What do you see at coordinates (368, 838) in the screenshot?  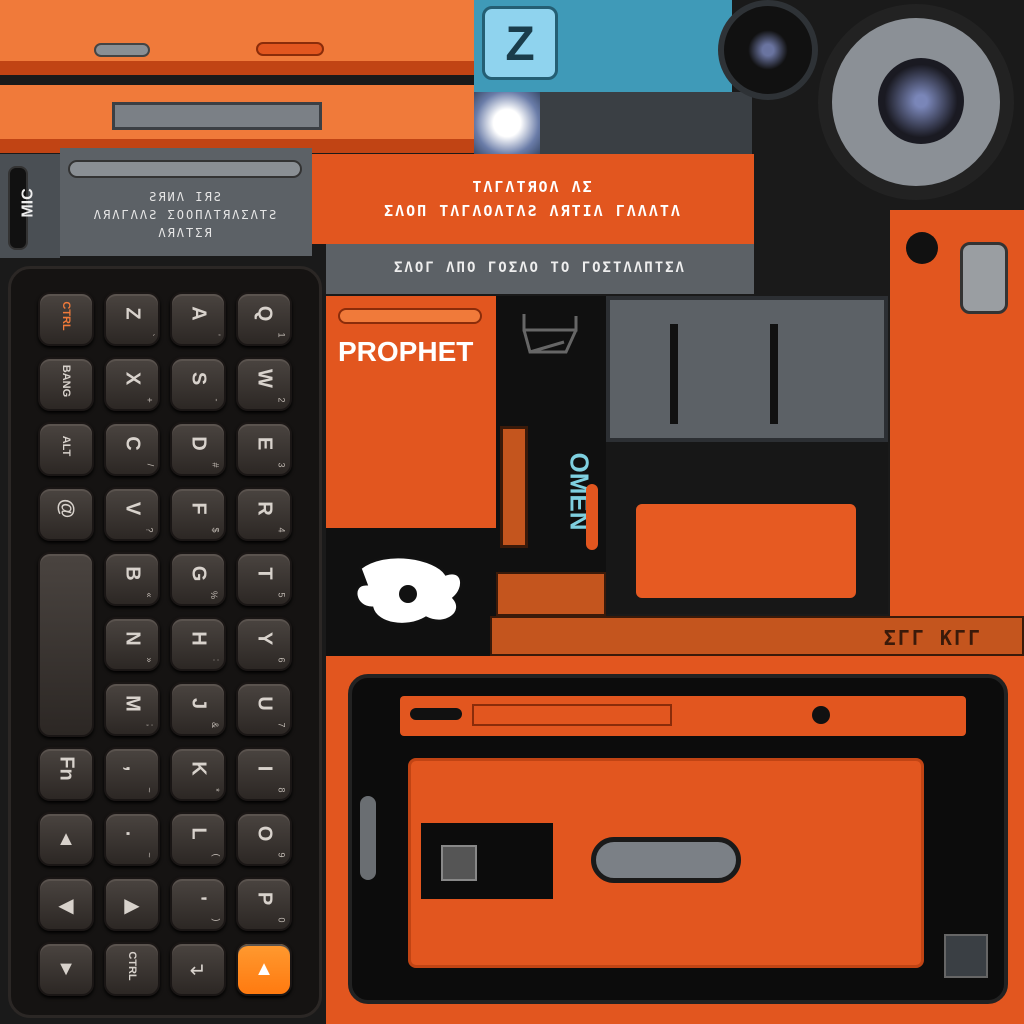 I see `phone-side-button` at bounding box center [368, 838].